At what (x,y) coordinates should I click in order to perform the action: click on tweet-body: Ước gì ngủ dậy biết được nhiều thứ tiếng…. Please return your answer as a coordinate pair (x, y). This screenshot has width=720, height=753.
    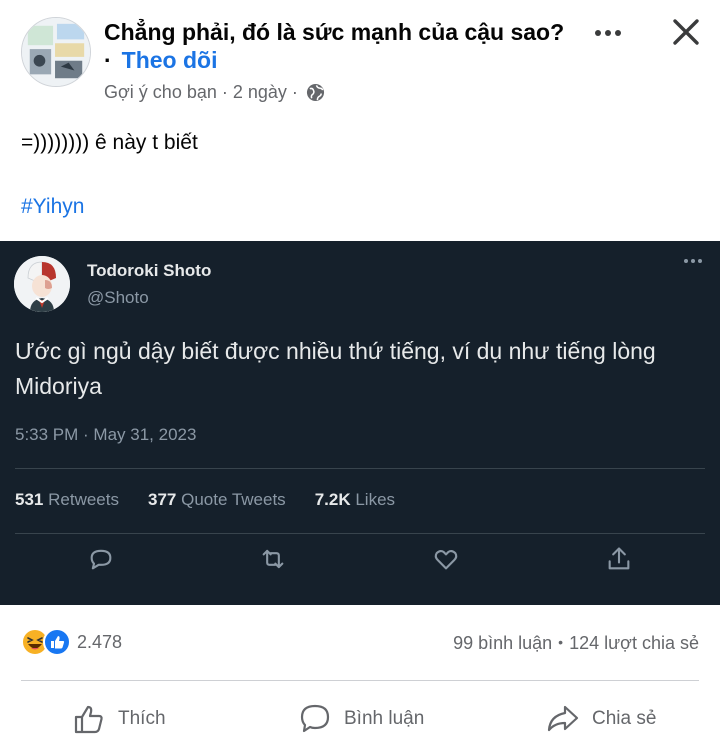
    Looking at the image, I should click on (335, 368).